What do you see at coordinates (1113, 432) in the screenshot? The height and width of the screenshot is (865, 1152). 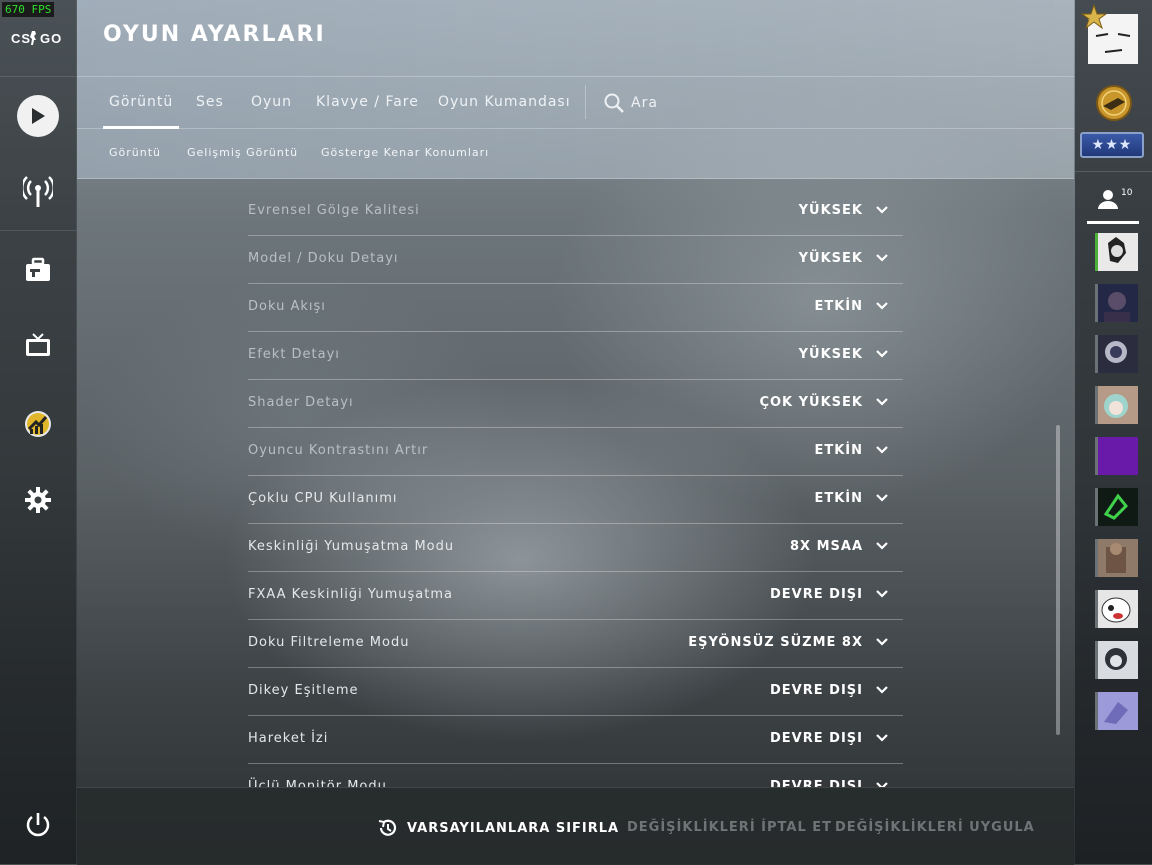 I see `right-sidebar: ★★★ 10` at bounding box center [1113, 432].